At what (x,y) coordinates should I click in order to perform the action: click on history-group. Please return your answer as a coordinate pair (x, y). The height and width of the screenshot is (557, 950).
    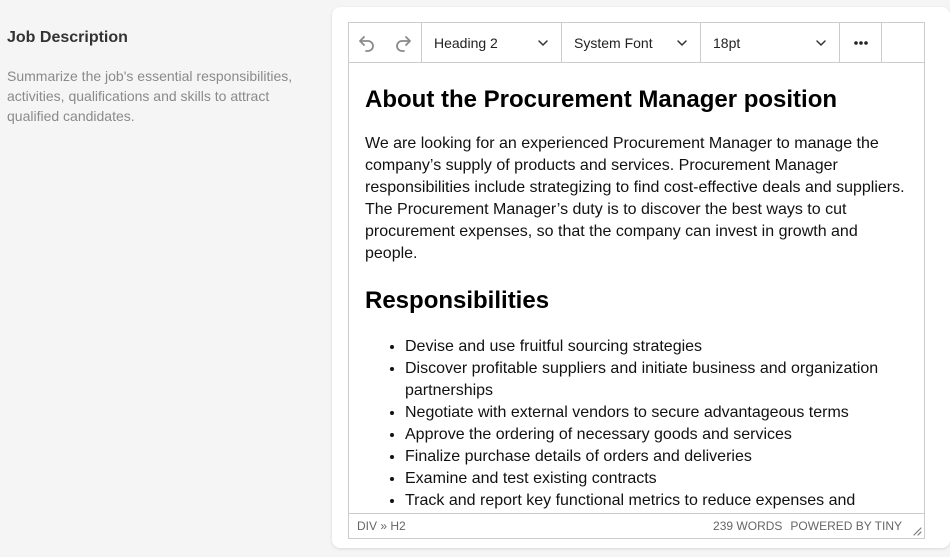
    Looking at the image, I should click on (385, 42).